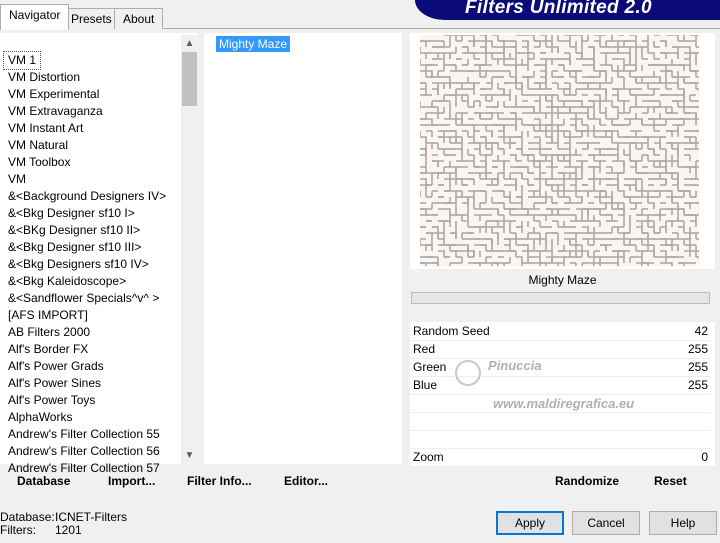  What do you see at coordinates (45, 128) in the screenshot?
I see `category-item: VM Instant Art` at bounding box center [45, 128].